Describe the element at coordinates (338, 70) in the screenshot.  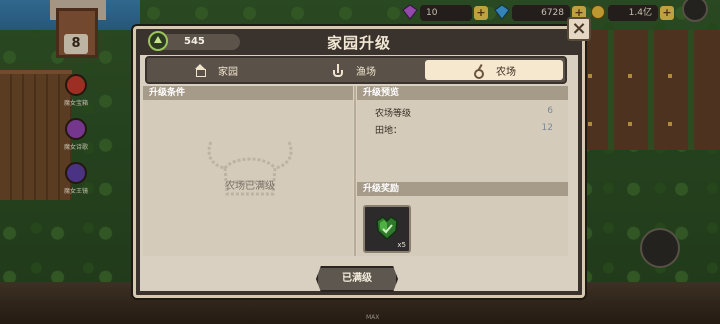
I see `fishing-hook-icon` at that location.